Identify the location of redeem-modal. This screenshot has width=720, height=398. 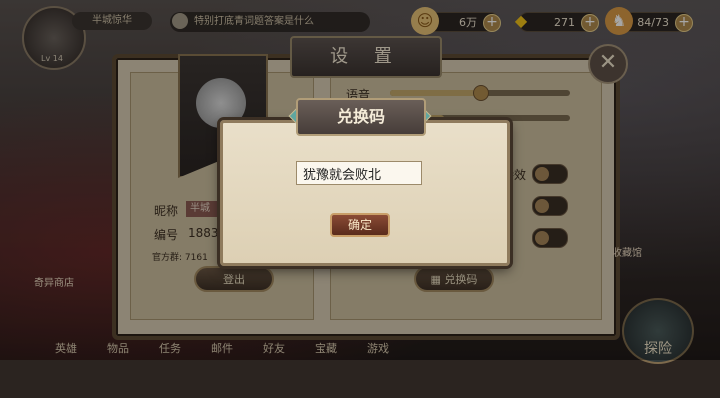
(365, 193).